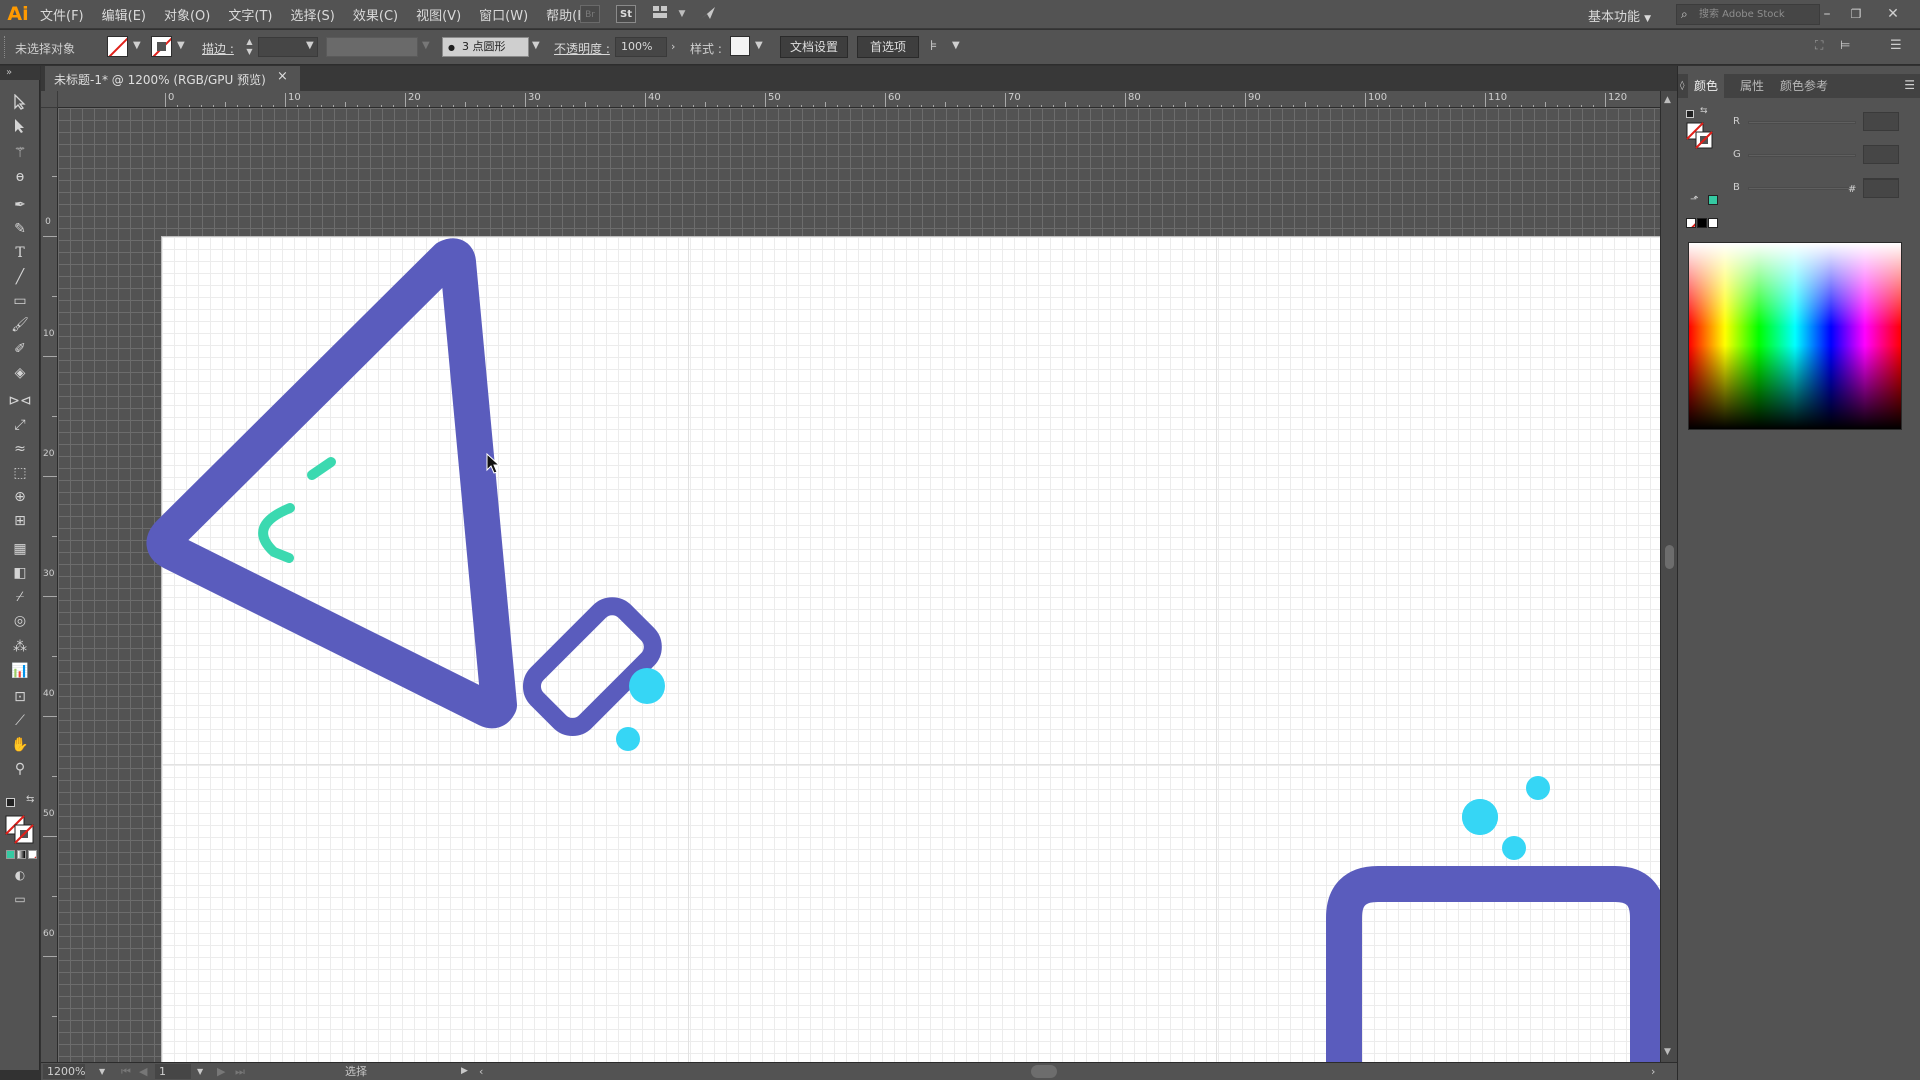 The image size is (1920, 1080). Describe the element at coordinates (20, 349) in the screenshot. I see `shaper-tool-icon: ✐` at that location.